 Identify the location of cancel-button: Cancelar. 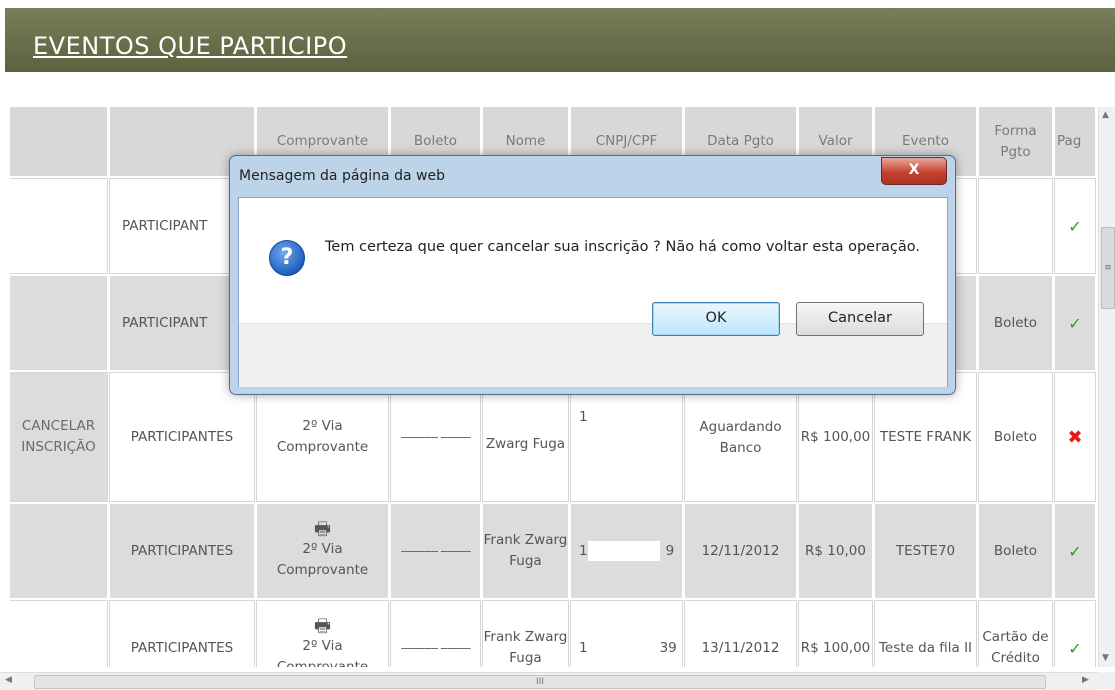
(860, 319).